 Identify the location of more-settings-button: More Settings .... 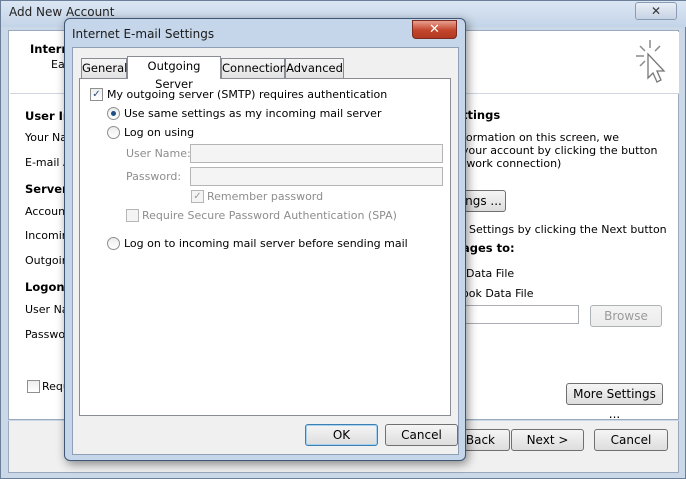
(614, 402).